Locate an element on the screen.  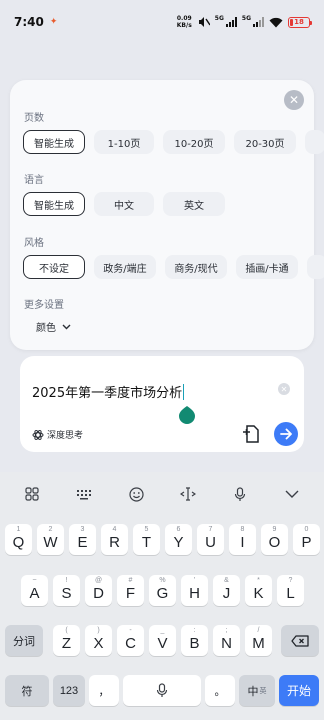
number-key-label: 123 is located at coordinates (69, 690).